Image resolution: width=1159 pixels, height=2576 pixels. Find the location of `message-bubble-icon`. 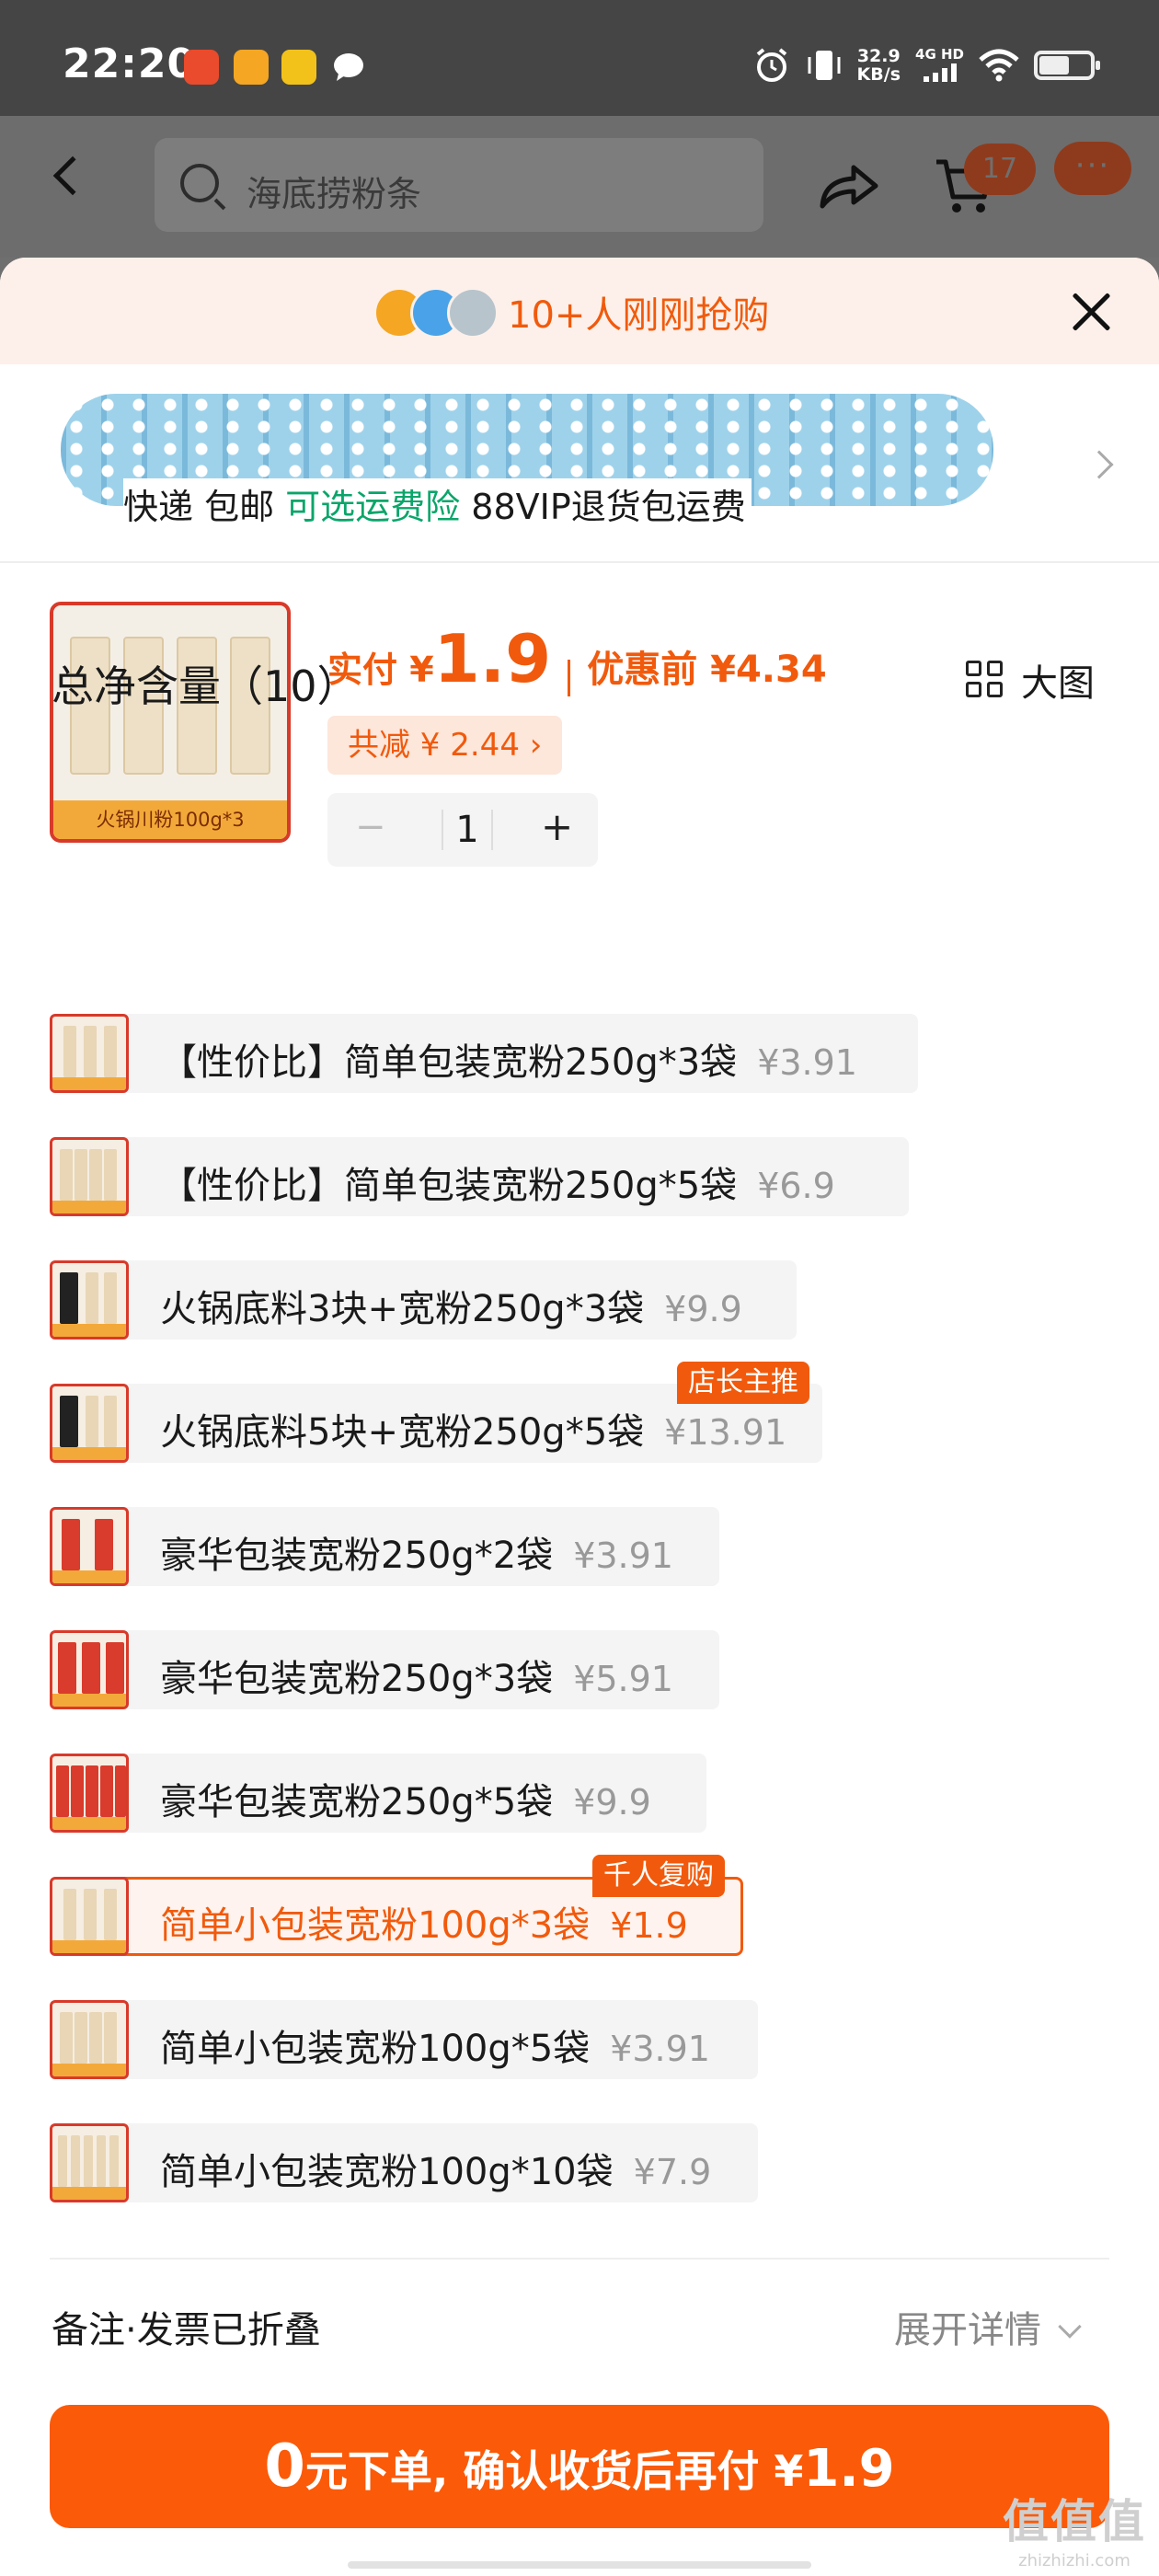

message-bubble-icon is located at coordinates (348, 67).